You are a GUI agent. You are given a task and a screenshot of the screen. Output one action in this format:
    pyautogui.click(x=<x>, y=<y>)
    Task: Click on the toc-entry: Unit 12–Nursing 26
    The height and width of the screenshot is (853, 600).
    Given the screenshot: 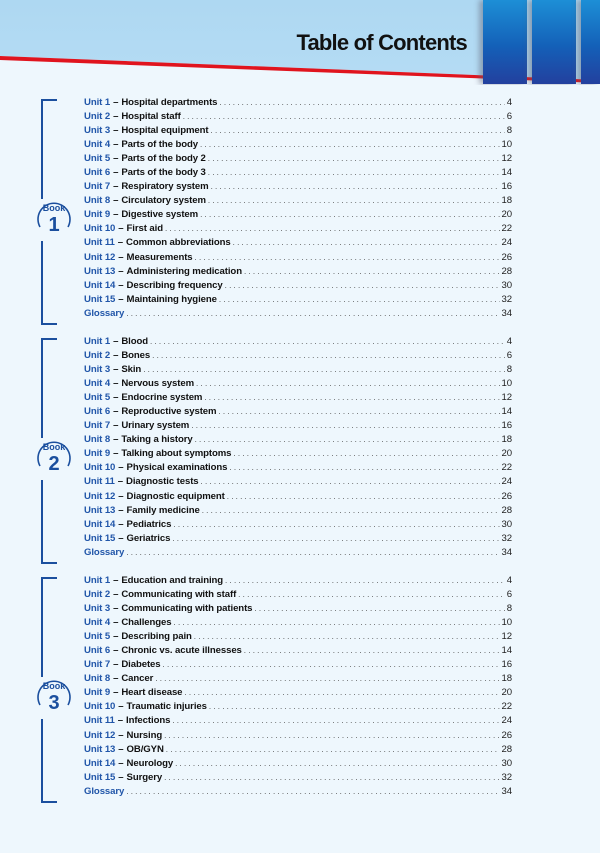 What is the action you would take?
    pyautogui.click(x=298, y=736)
    